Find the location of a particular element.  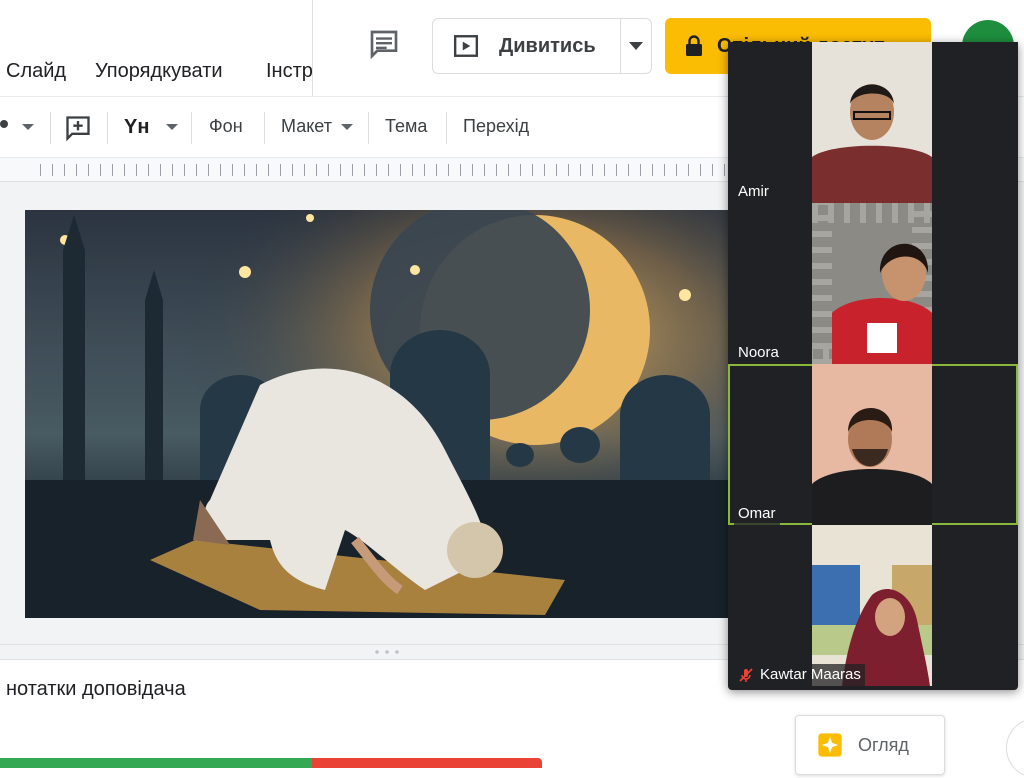

explore-star-icon is located at coordinates (830, 745).